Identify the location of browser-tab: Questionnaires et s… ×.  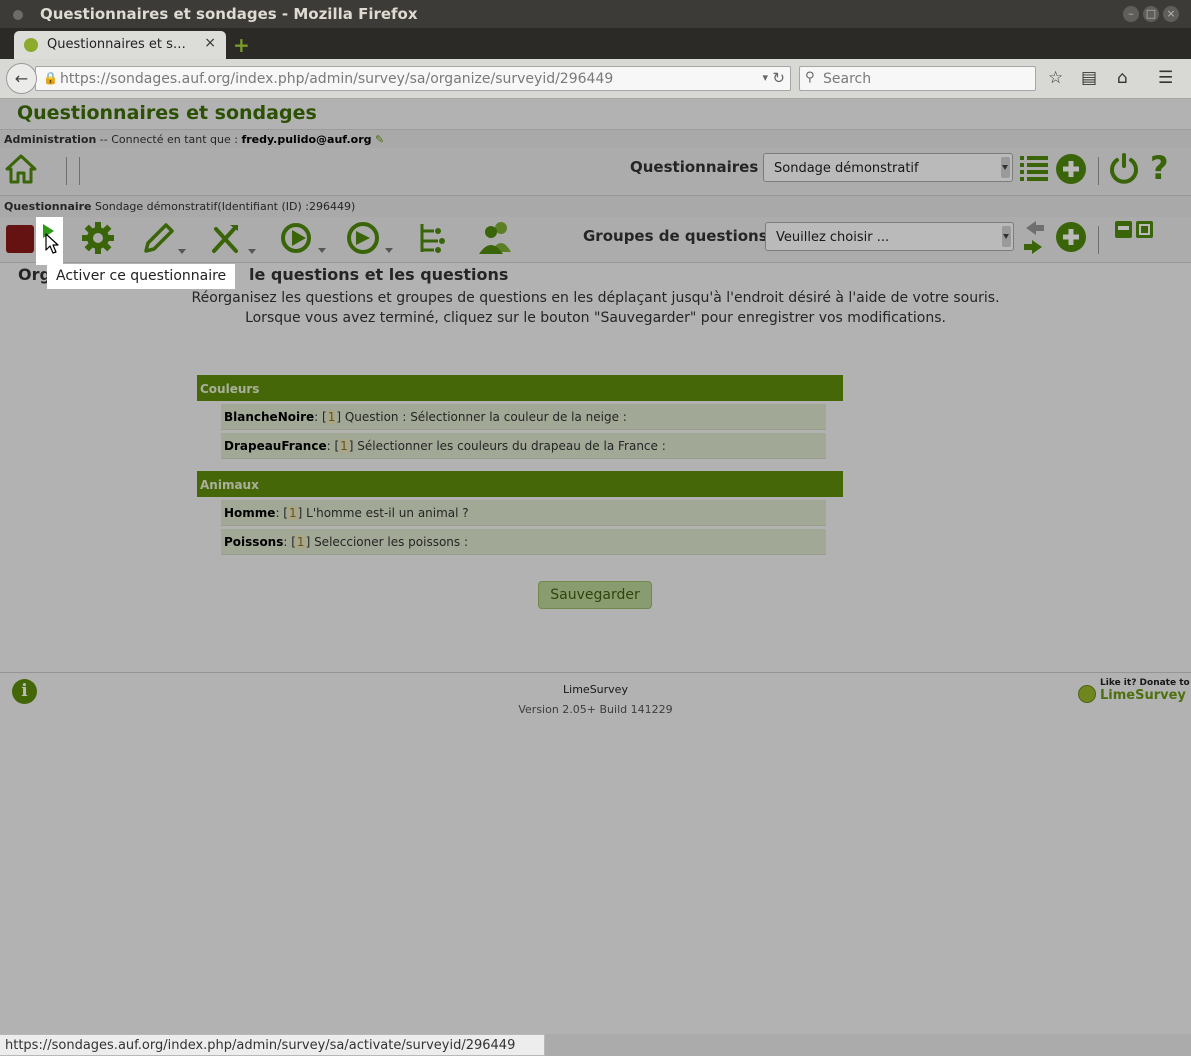
(120, 45).